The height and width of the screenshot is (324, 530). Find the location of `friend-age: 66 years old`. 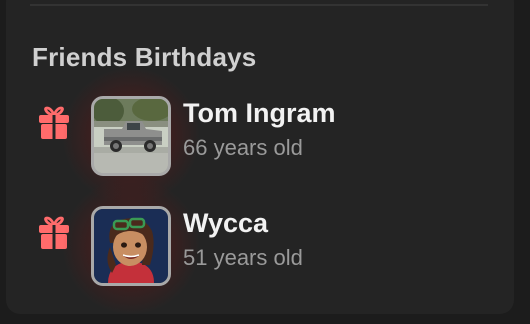

friend-age: 66 years old is located at coordinates (243, 147).